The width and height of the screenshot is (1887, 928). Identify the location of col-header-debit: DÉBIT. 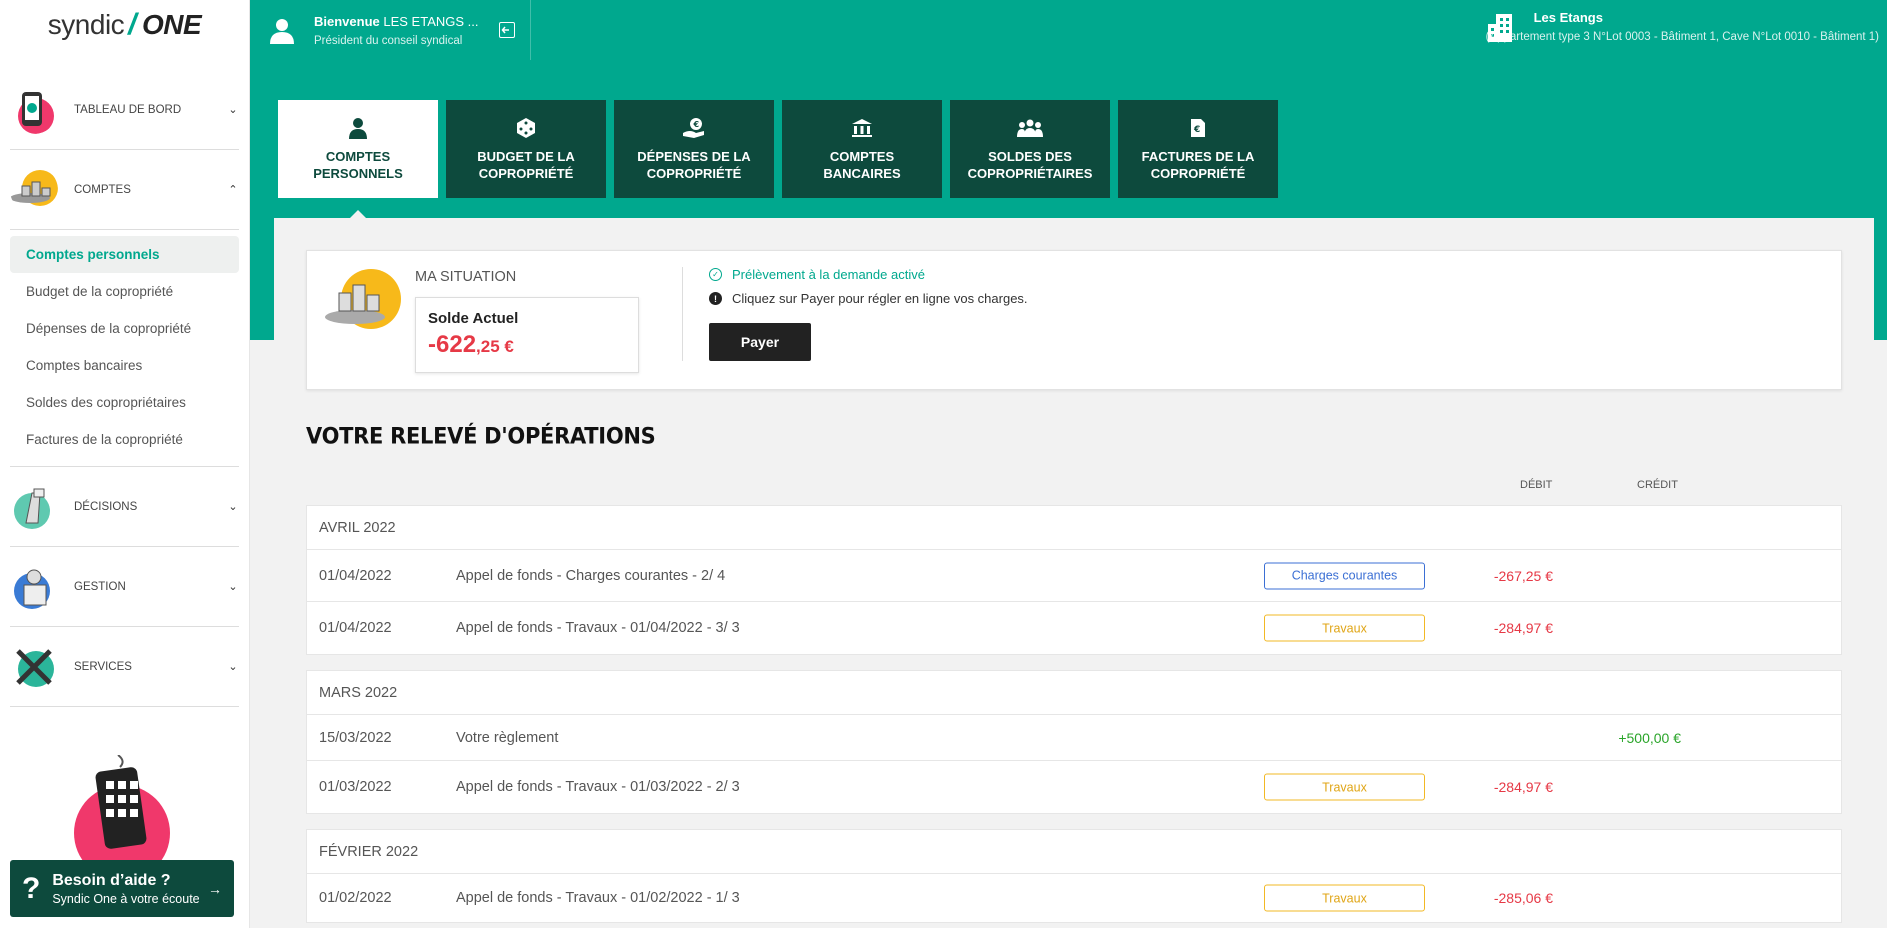
(1536, 485).